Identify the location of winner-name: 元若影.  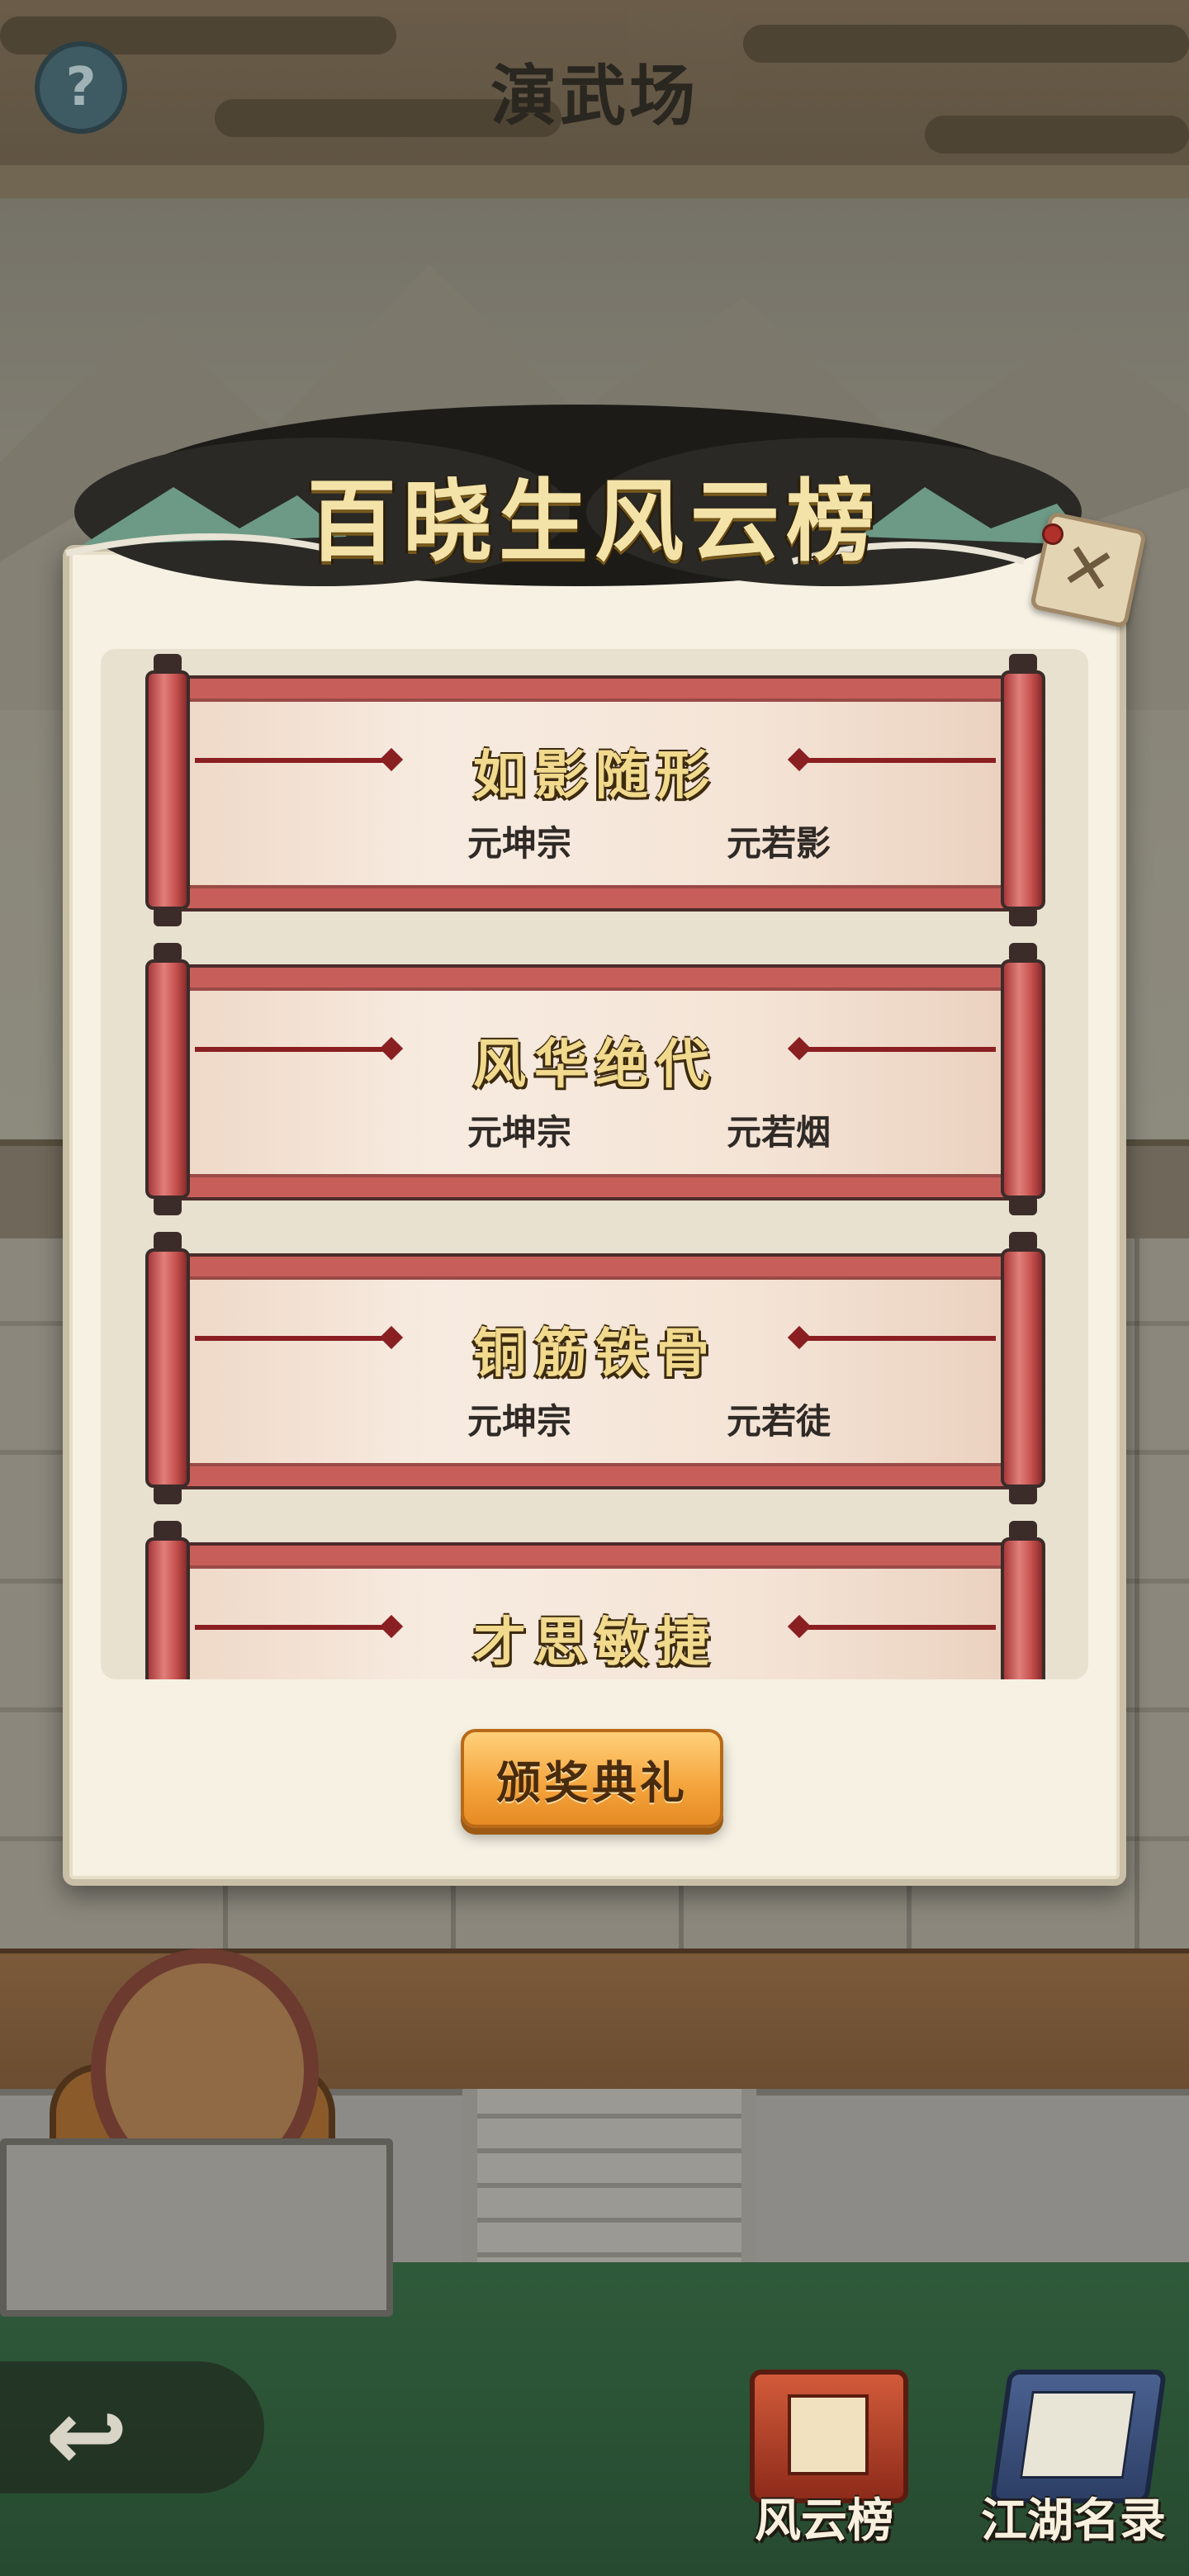
(779, 843).